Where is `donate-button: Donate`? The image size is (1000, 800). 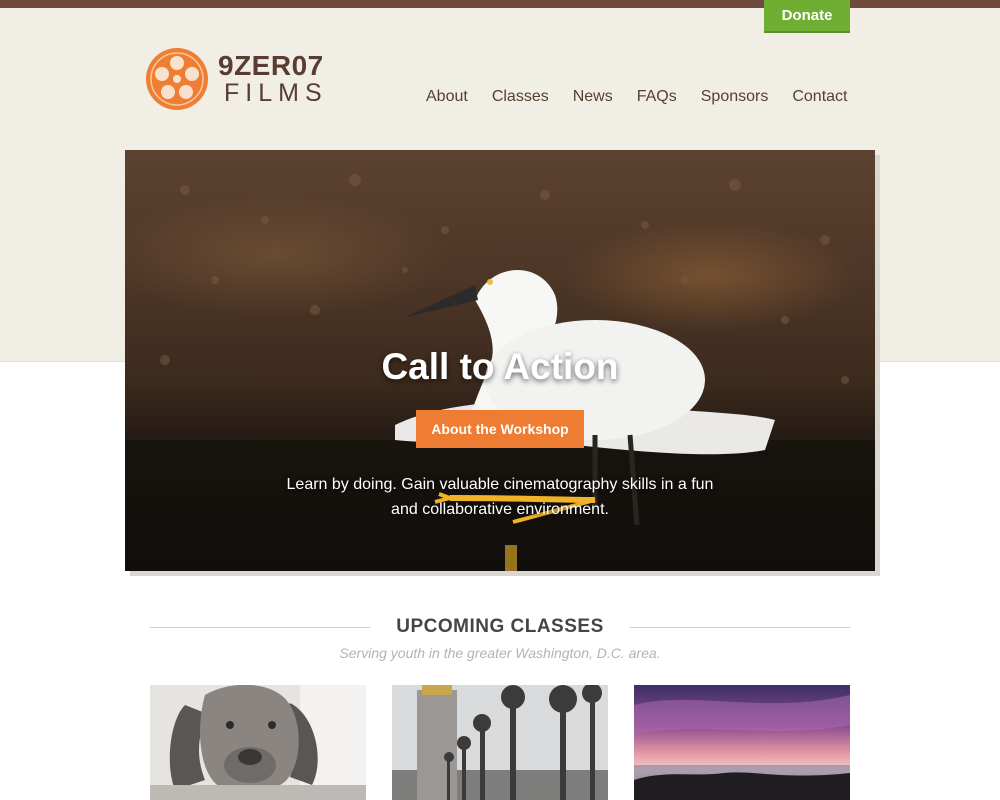 donate-button: Donate is located at coordinates (807, 16).